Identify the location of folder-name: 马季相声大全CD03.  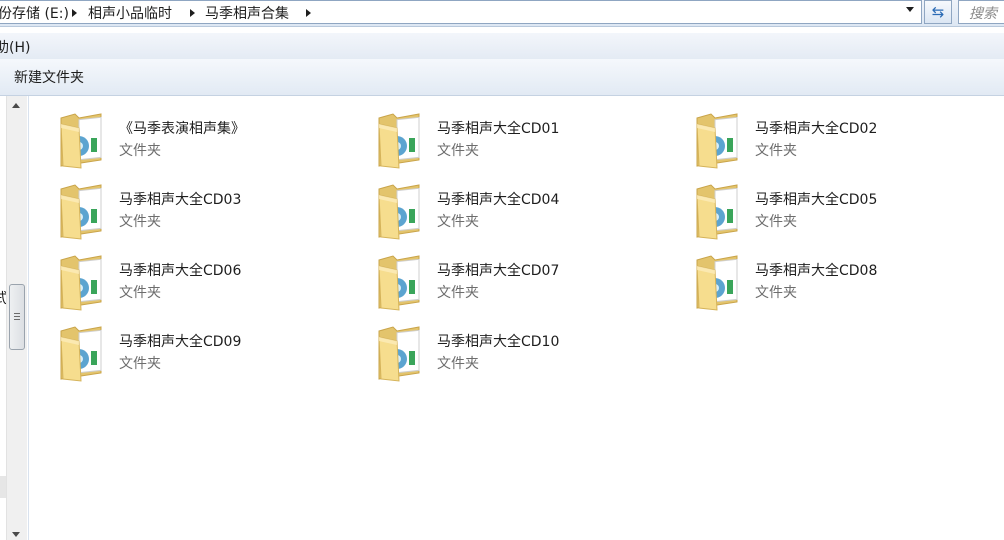
(180, 200).